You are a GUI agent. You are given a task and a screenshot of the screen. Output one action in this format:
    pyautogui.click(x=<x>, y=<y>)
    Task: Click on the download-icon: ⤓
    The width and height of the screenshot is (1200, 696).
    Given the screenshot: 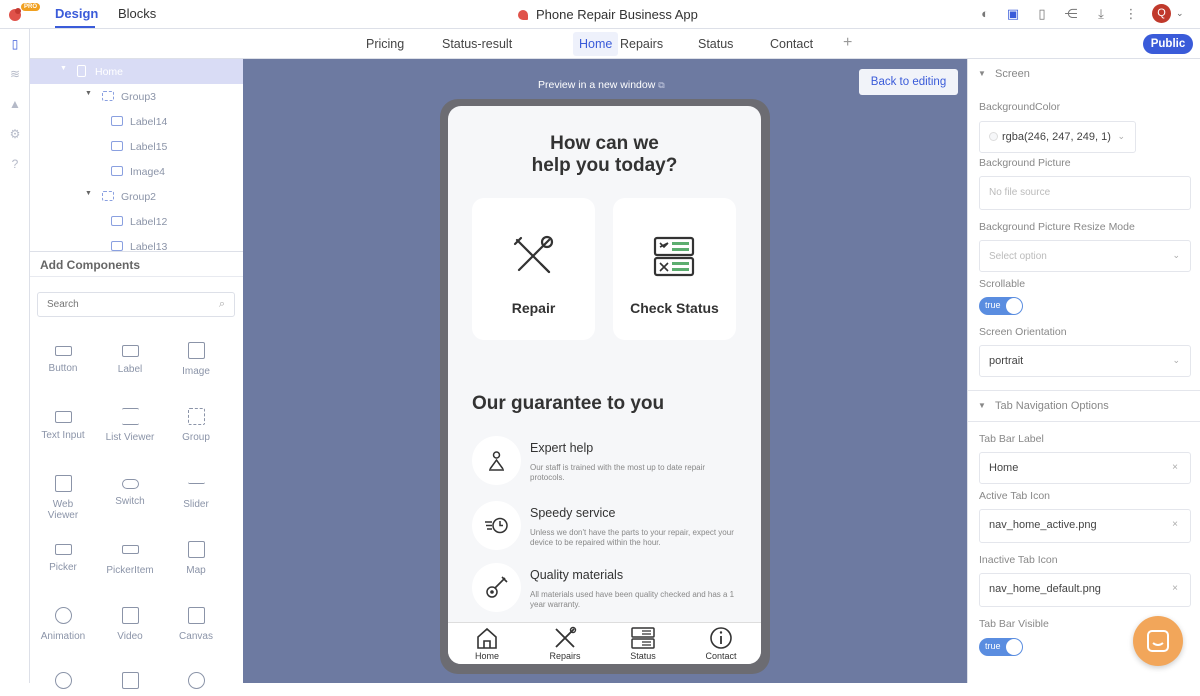 What is the action you would take?
    pyautogui.click(x=1101, y=14)
    